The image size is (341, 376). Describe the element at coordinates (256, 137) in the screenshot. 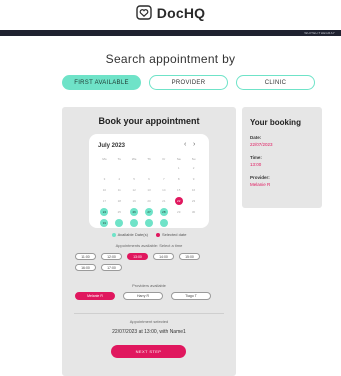

I see `booking-date-label: Date:` at that location.